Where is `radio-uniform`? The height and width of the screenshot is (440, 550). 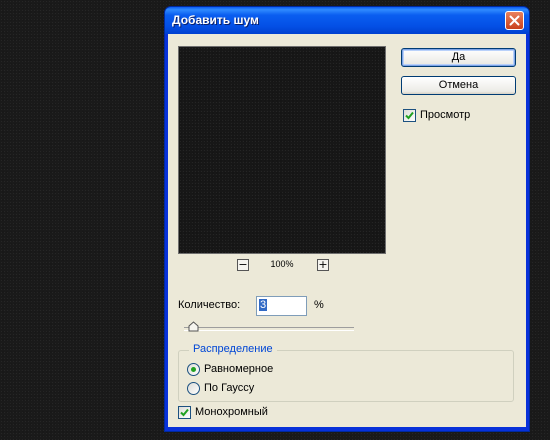 radio-uniform is located at coordinates (193, 369).